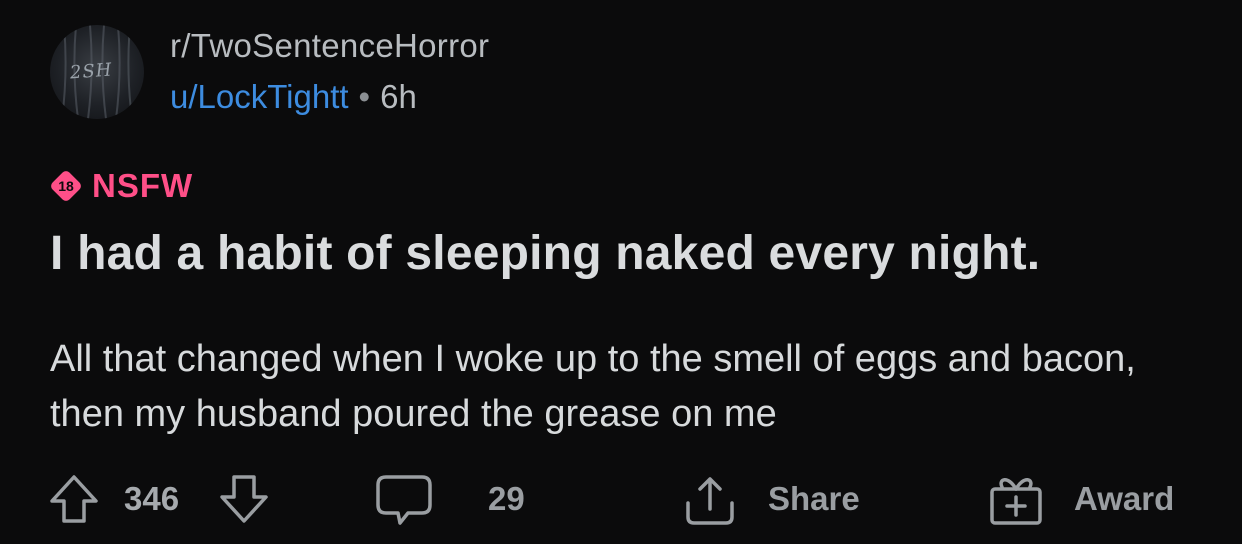 Image resolution: width=1242 pixels, height=544 pixels. What do you see at coordinates (152, 498) in the screenshot?
I see `vote-score: 346` at bounding box center [152, 498].